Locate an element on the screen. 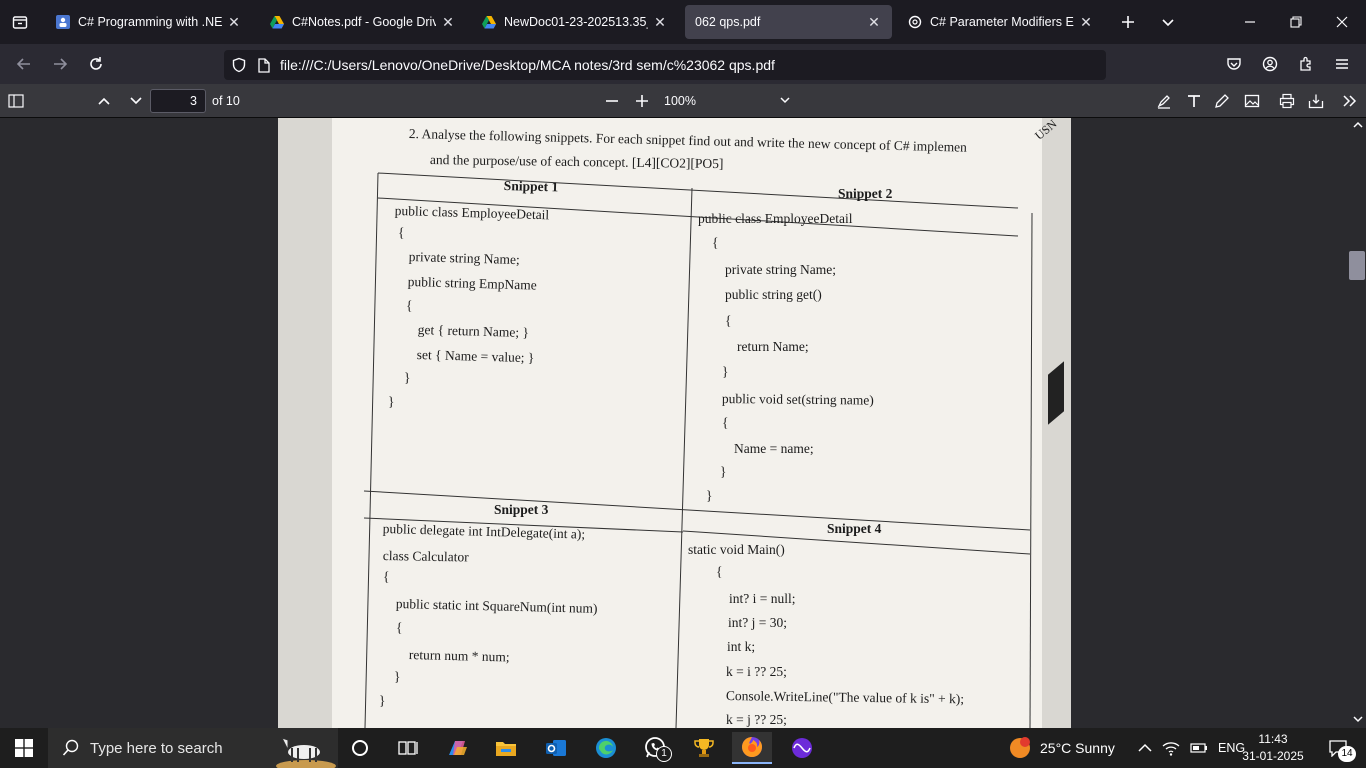 The image size is (1366, 768). tab-title: C# Parameter Modifiers Expla is located at coordinates (1002, 22).